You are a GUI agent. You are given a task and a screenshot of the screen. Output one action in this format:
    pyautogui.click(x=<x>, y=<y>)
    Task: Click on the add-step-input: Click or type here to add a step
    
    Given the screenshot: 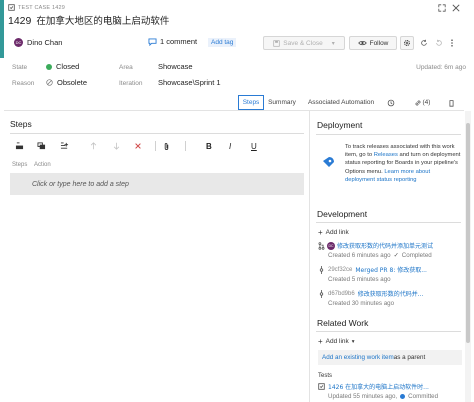 What is the action you would take?
    pyautogui.click(x=157, y=184)
    